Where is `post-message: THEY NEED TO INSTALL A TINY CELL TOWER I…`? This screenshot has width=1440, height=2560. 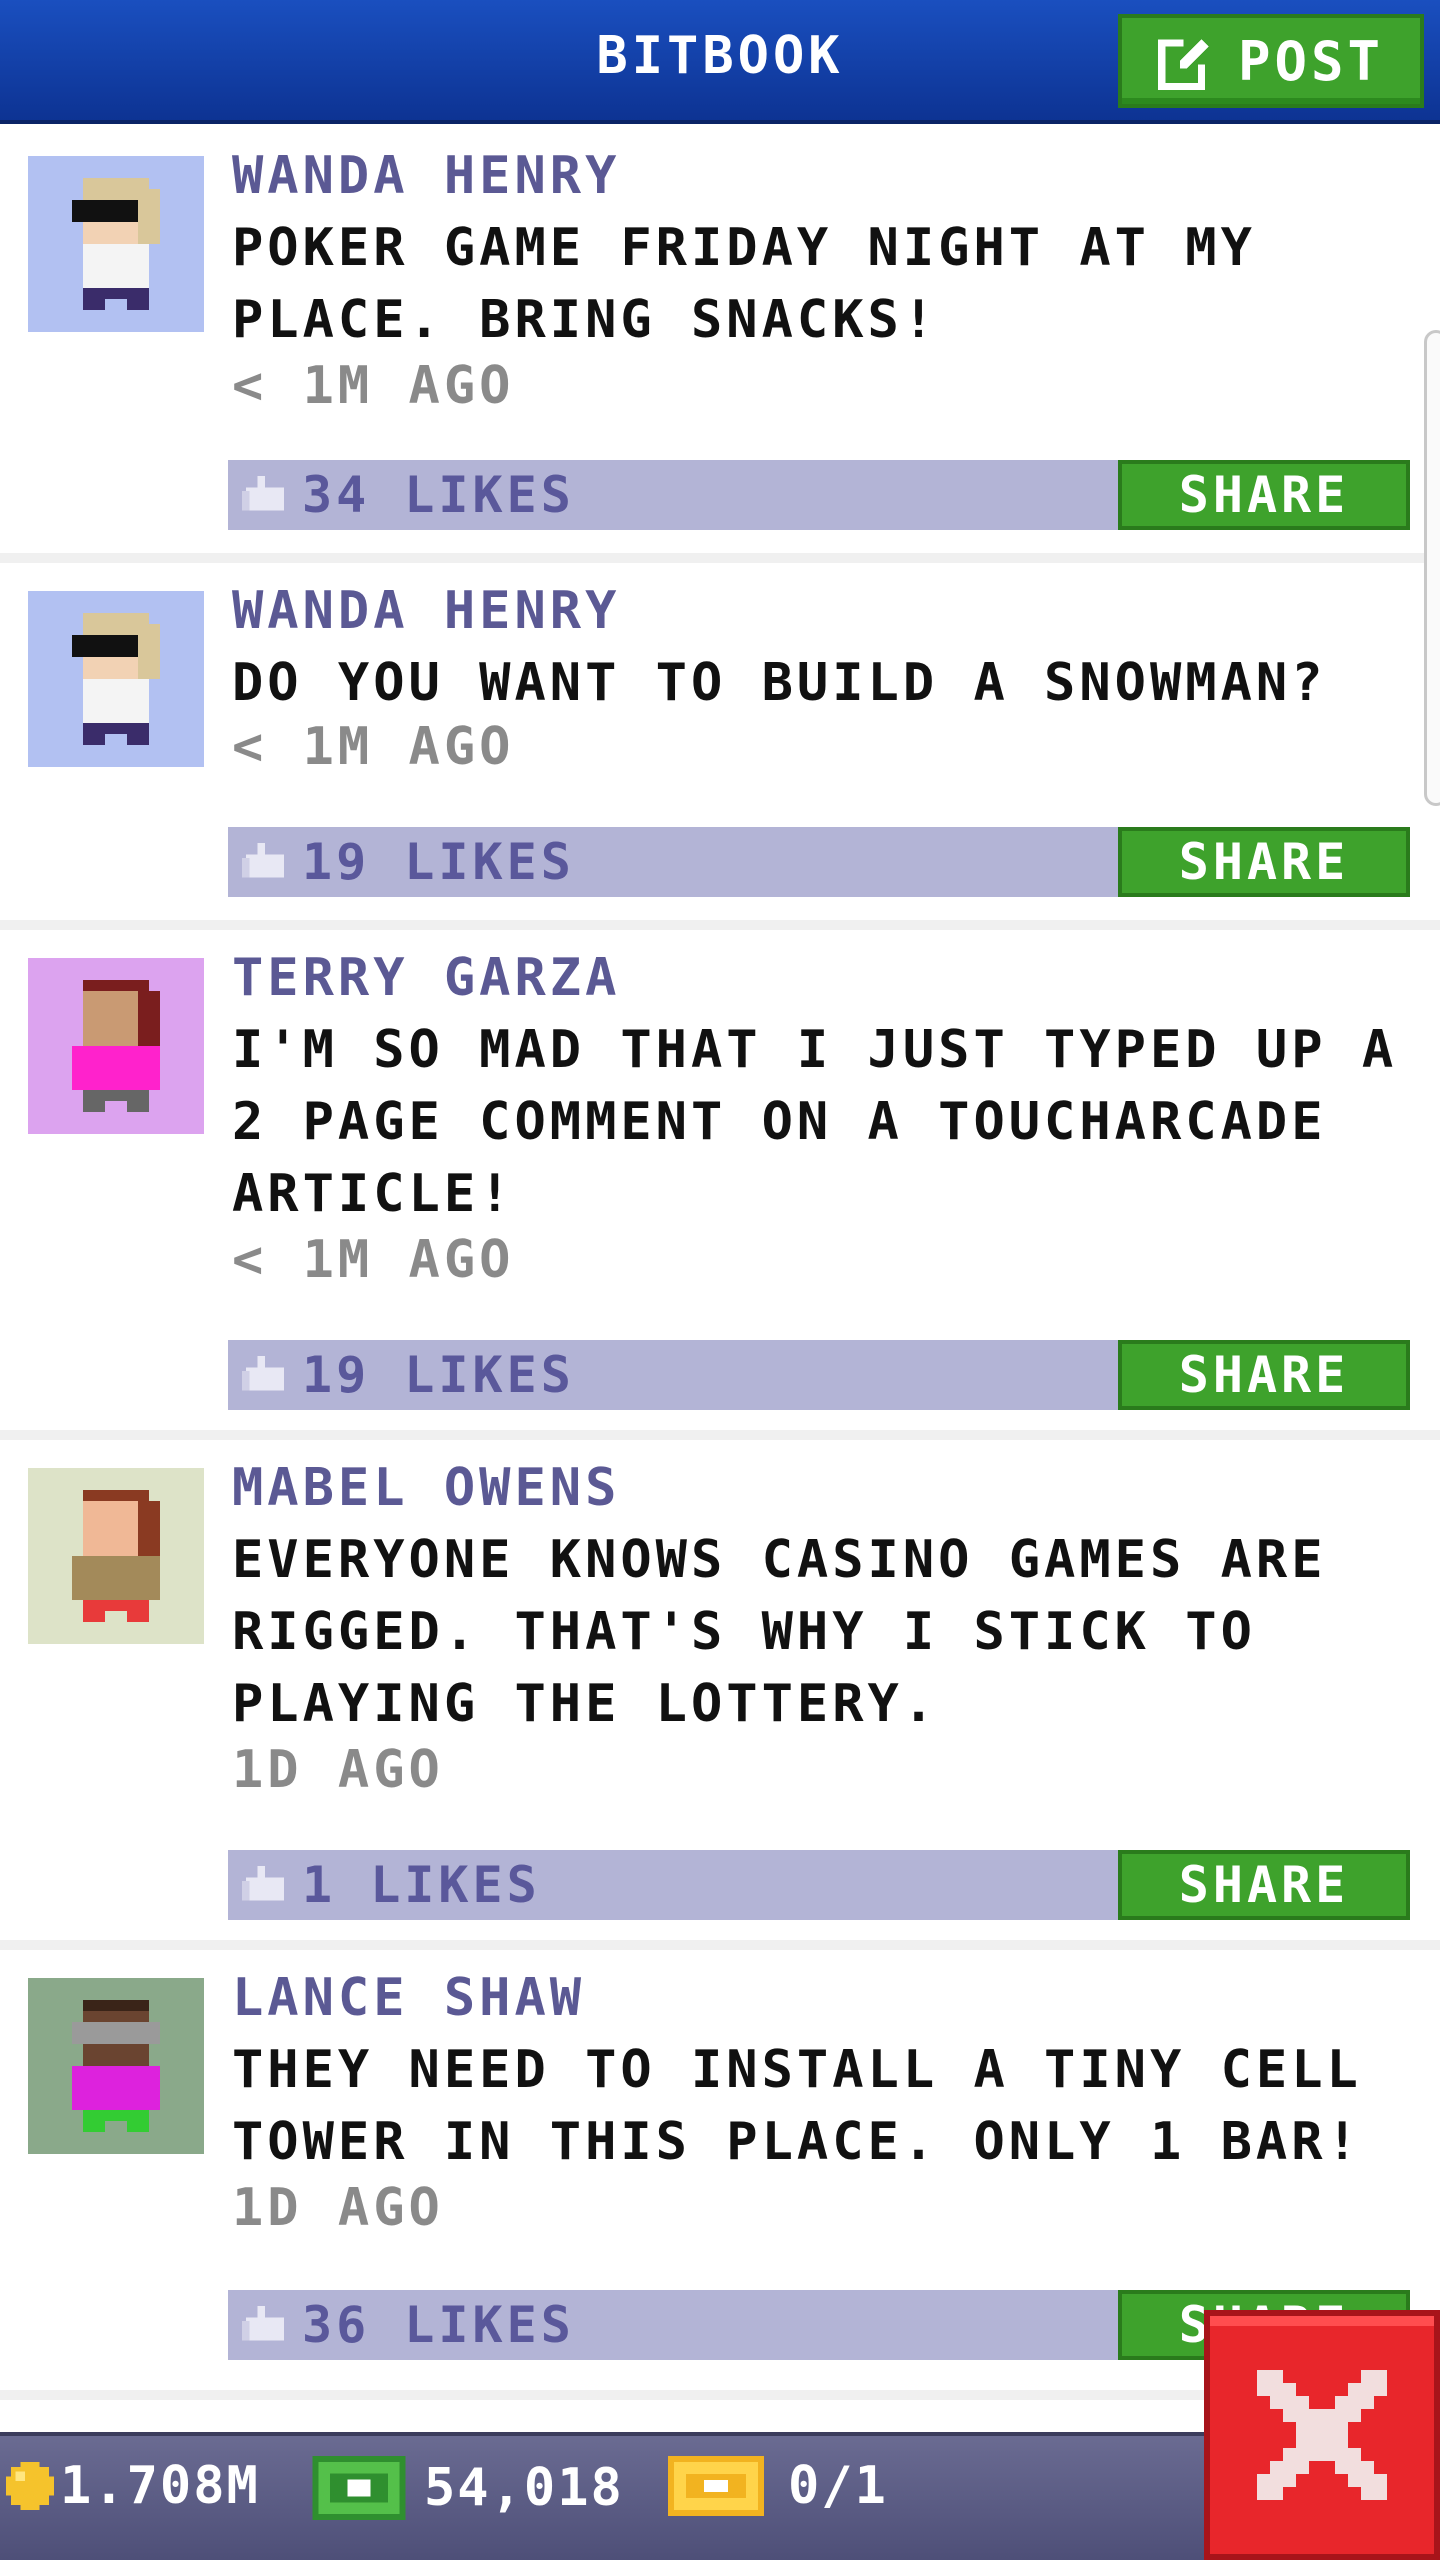
post-message: THEY NEED TO INSTALL A TINY CELL TOWER I… is located at coordinates (797, 2106).